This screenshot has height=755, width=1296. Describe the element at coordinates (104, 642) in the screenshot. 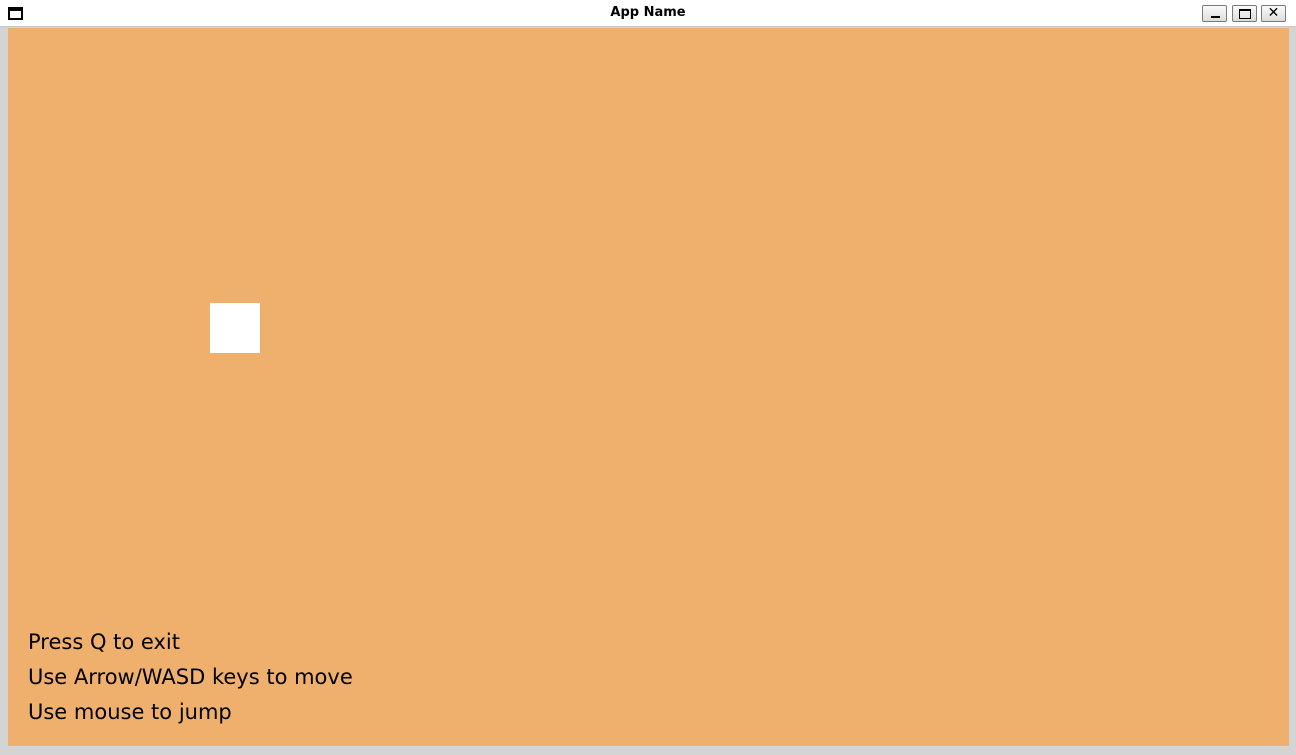

I see `exit-hint: Press Q to exit` at that location.